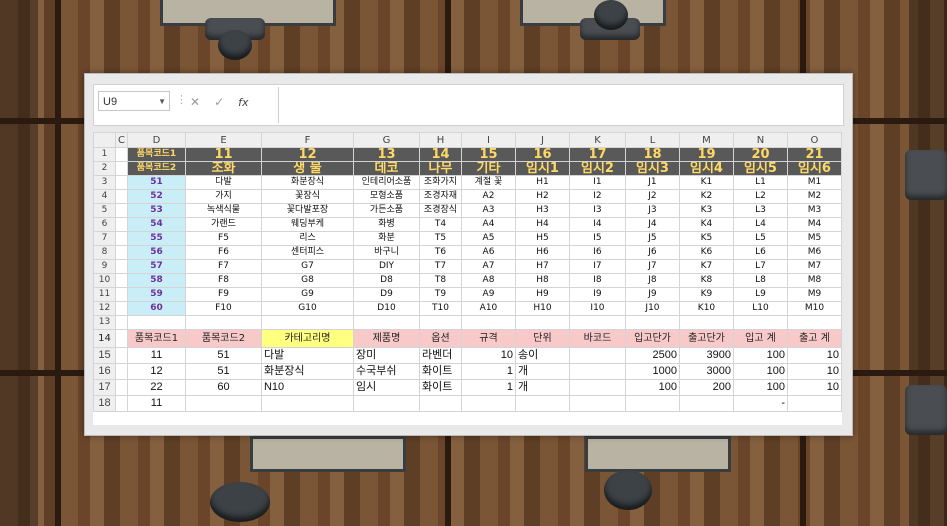 The width and height of the screenshot is (947, 526). I want to click on cell: 임시4, so click(706, 168).